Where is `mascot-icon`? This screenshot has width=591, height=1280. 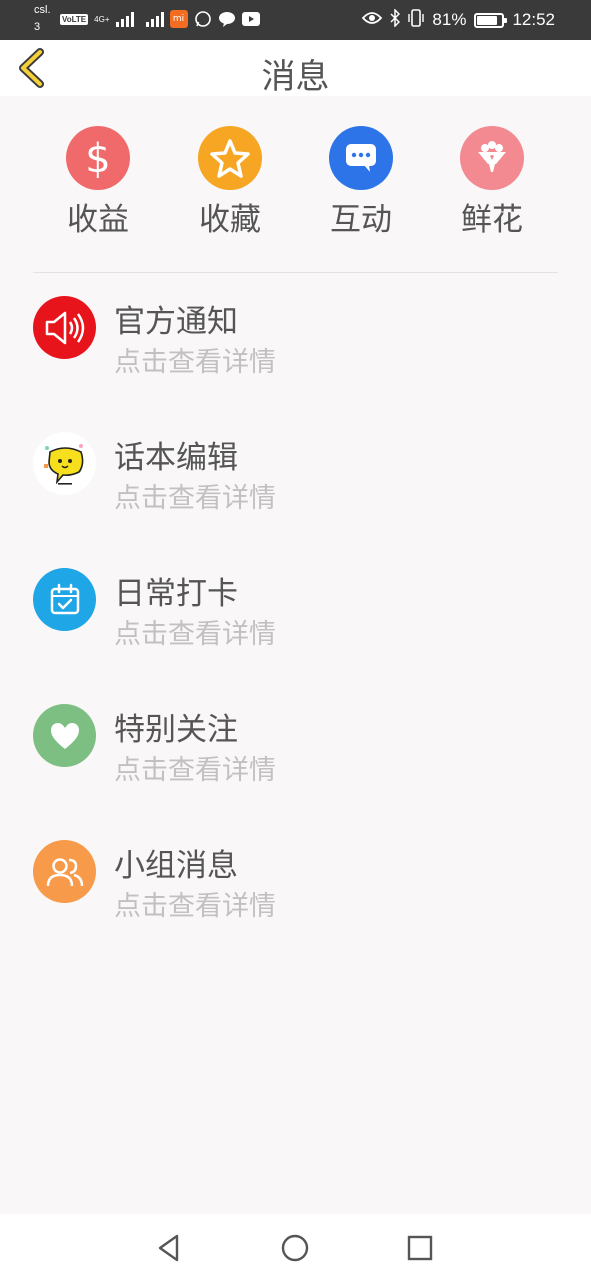
mascot-icon is located at coordinates (64, 463).